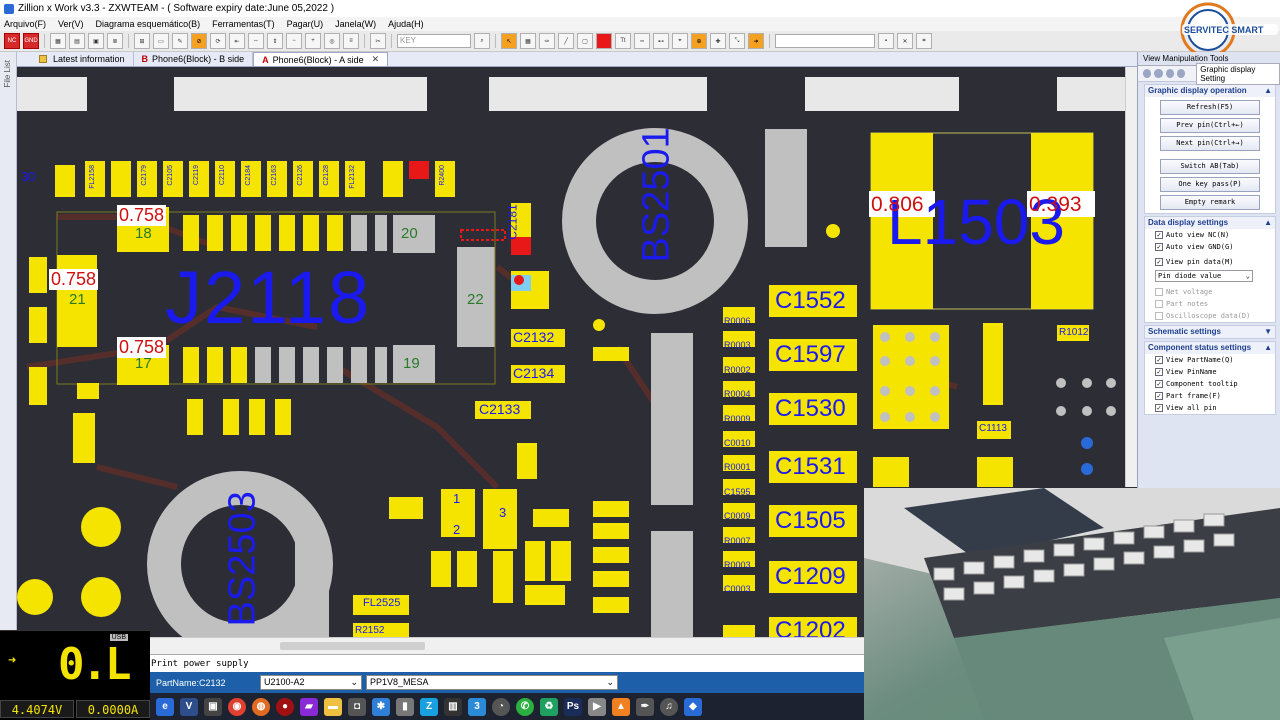  I want to click on cut-icon: ✂, so click(378, 41).